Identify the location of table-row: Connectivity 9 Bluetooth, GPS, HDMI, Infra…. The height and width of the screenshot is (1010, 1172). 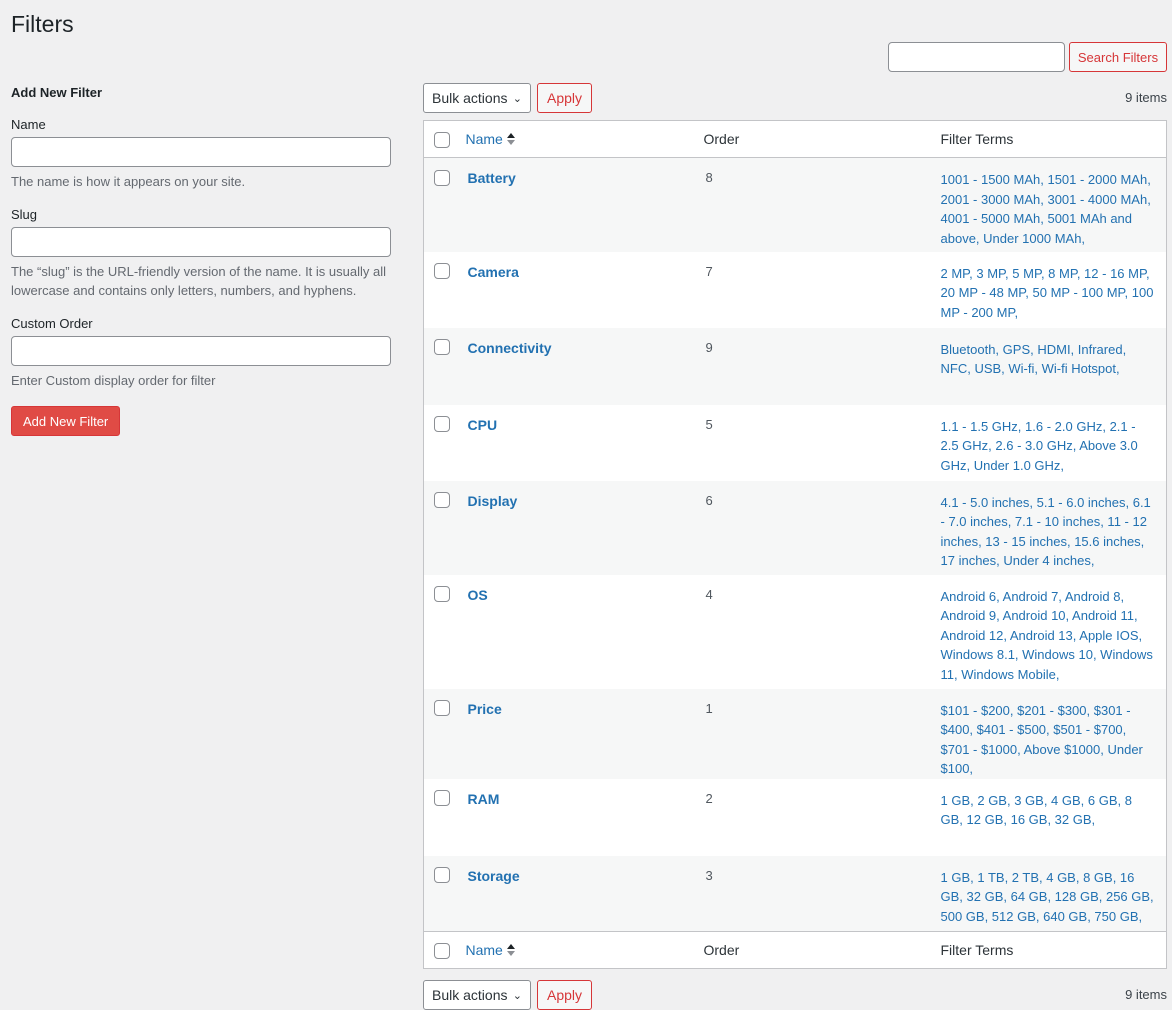
(795, 366).